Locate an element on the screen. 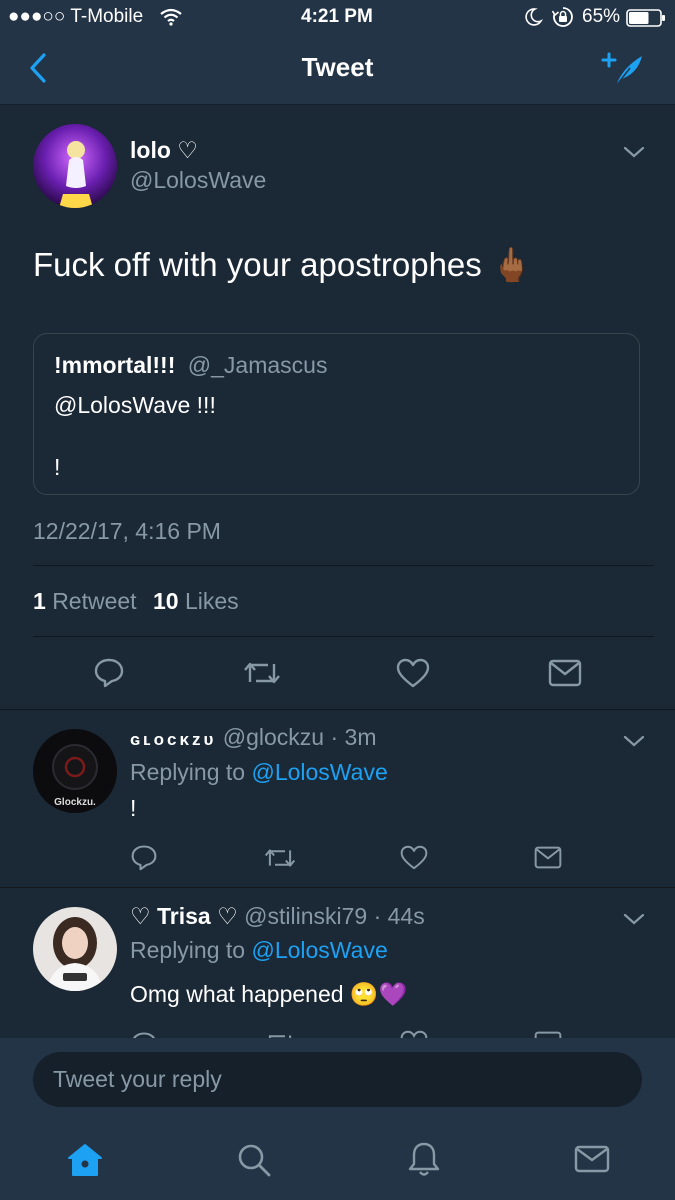 The width and height of the screenshot is (675, 1200). reply-input is located at coordinates (337, 1079).